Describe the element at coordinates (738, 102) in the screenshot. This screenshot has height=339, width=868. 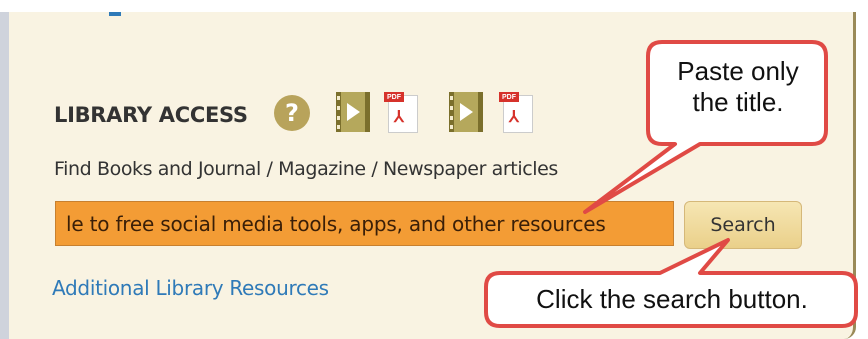
I see `paste-callout-line2: the title.` at that location.